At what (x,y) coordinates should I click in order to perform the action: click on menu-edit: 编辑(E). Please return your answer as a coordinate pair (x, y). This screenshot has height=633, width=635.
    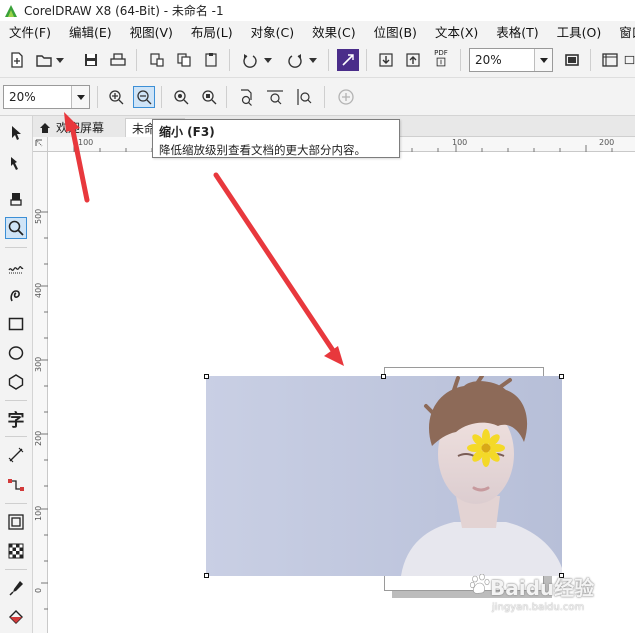
    Looking at the image, I should click on (90, 31).